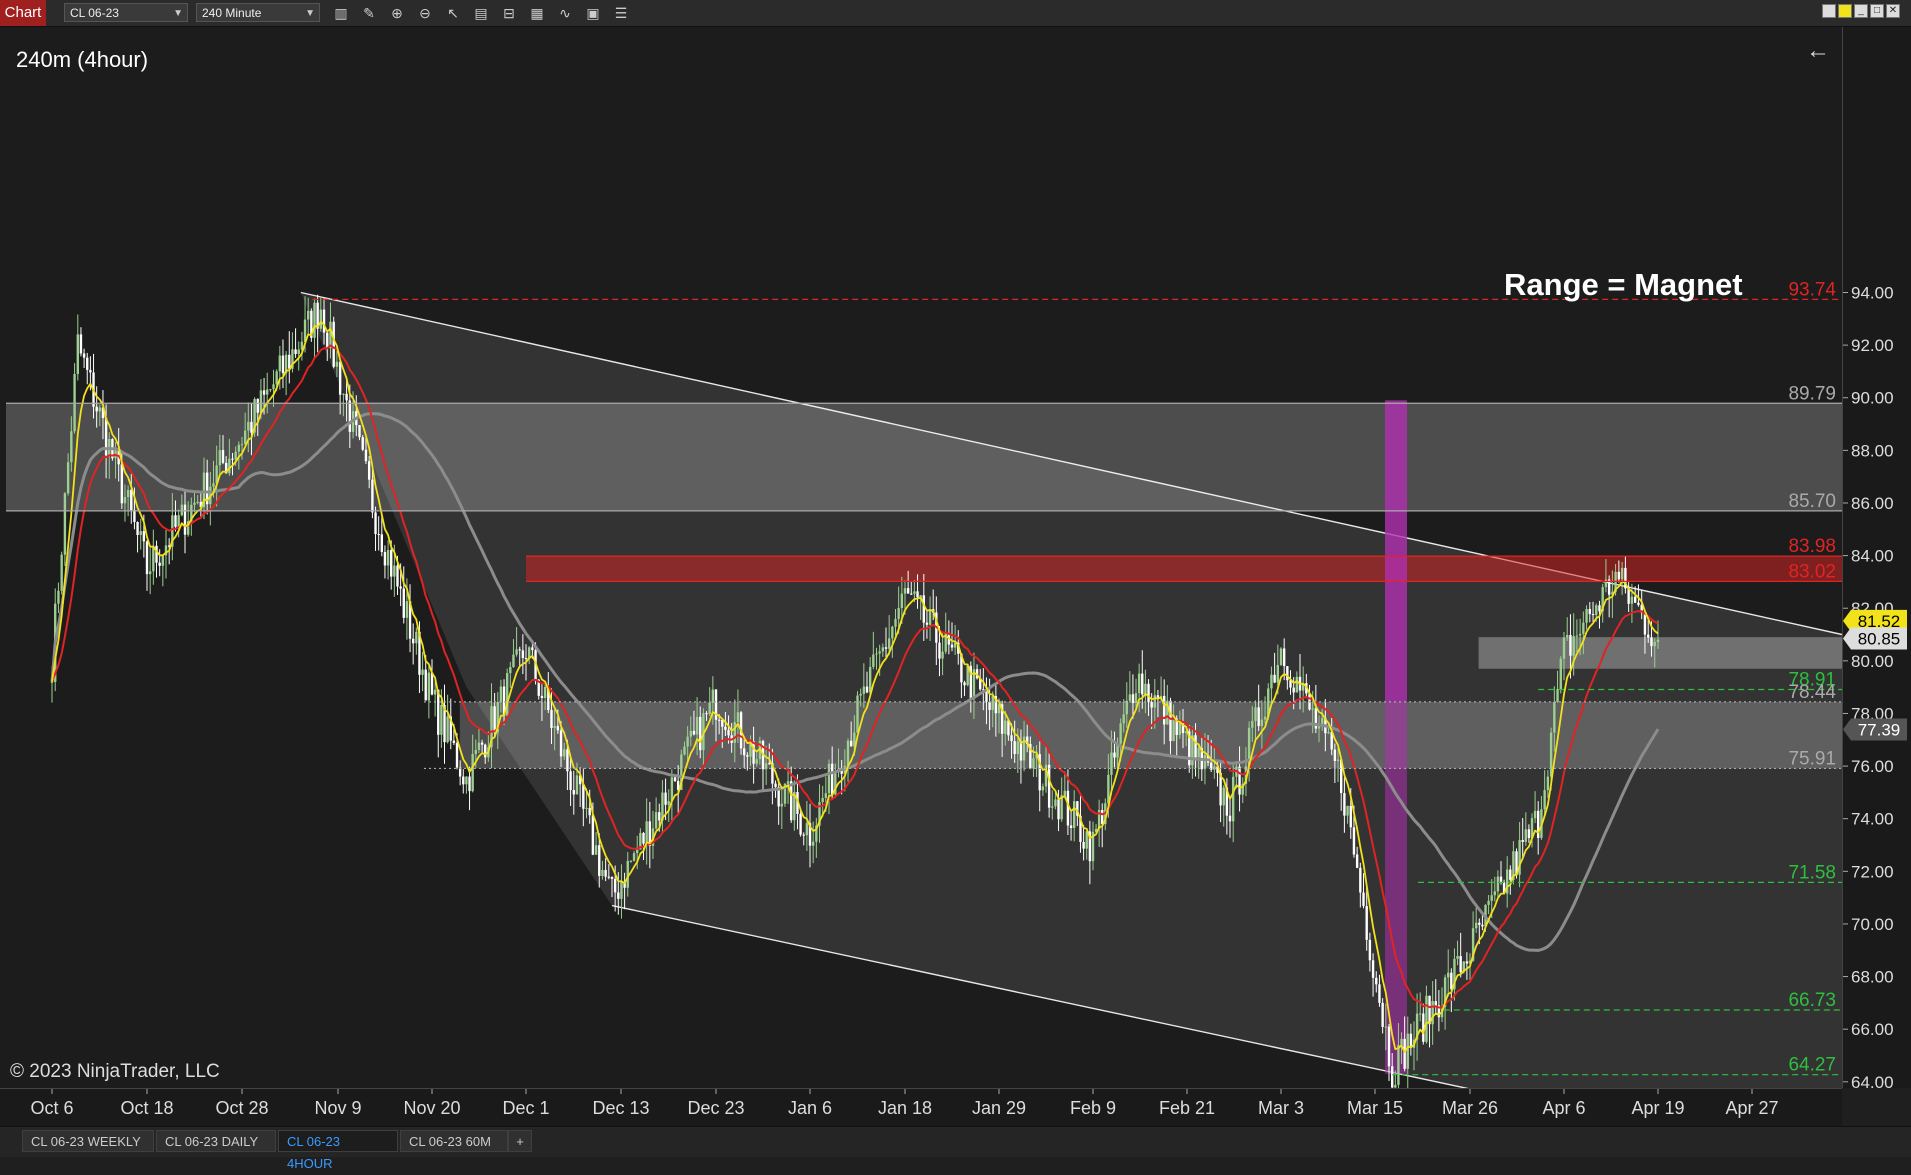 The height and width of the screenshot is (1175, 1911). I want to click on close-icon: ✕, so click(1893, 11).